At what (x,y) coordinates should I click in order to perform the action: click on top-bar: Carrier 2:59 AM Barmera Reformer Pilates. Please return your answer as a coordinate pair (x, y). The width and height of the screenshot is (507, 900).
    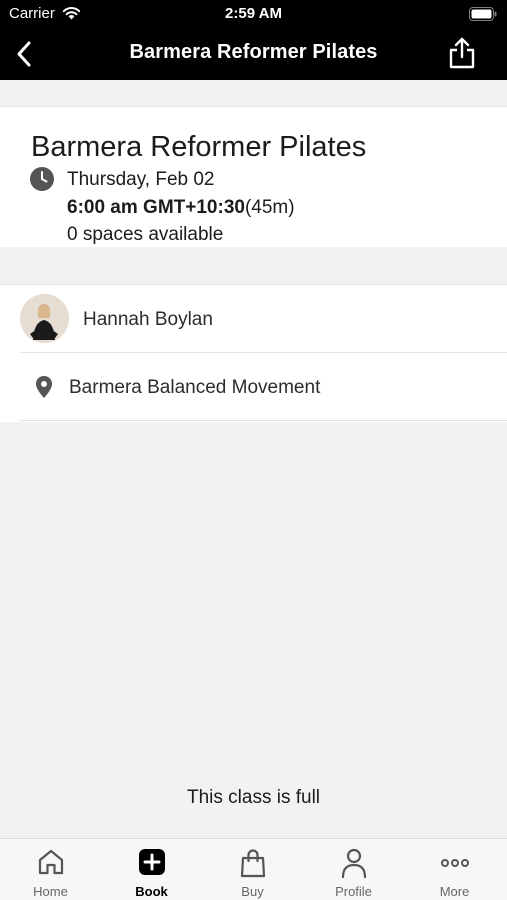
    Looking at the image, I should click on (253, 40).